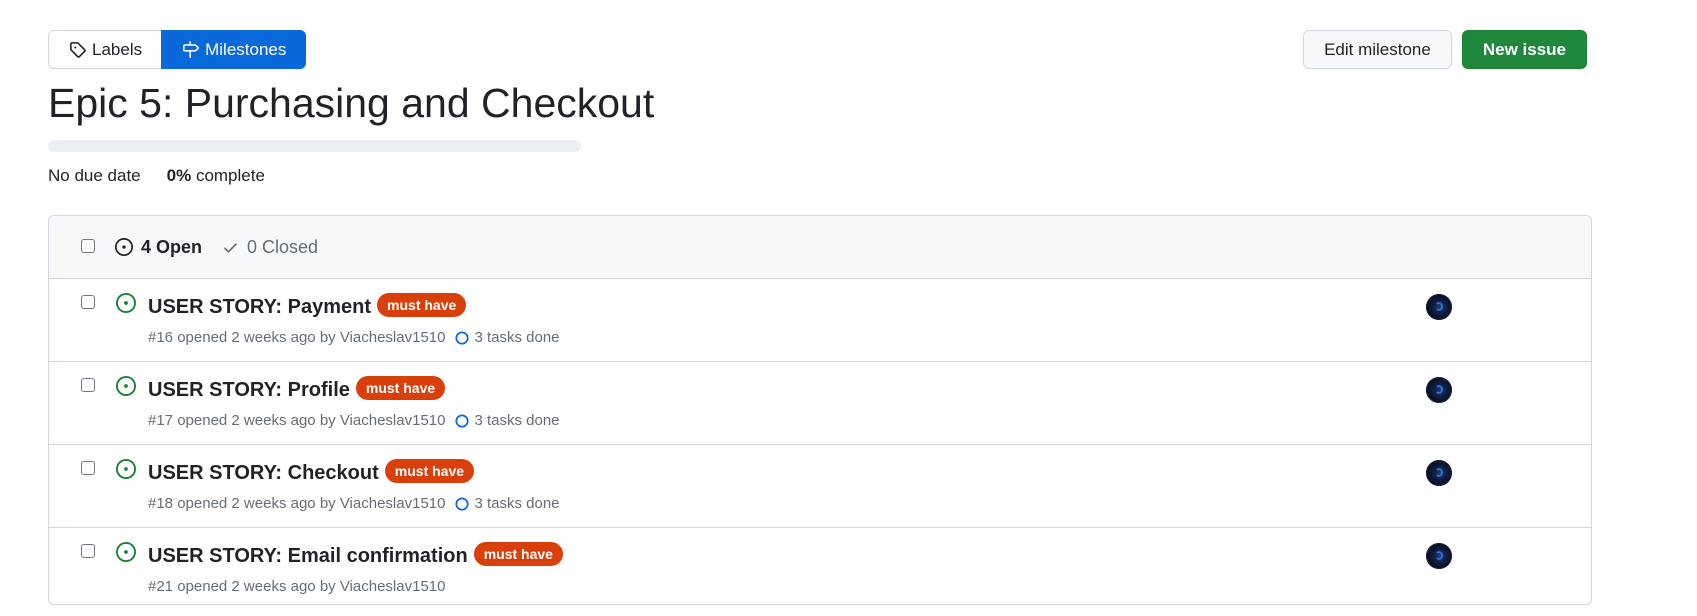 This screenshot has height=616, width=1697. I want to click on issue-number: #16, so click(161, 337).